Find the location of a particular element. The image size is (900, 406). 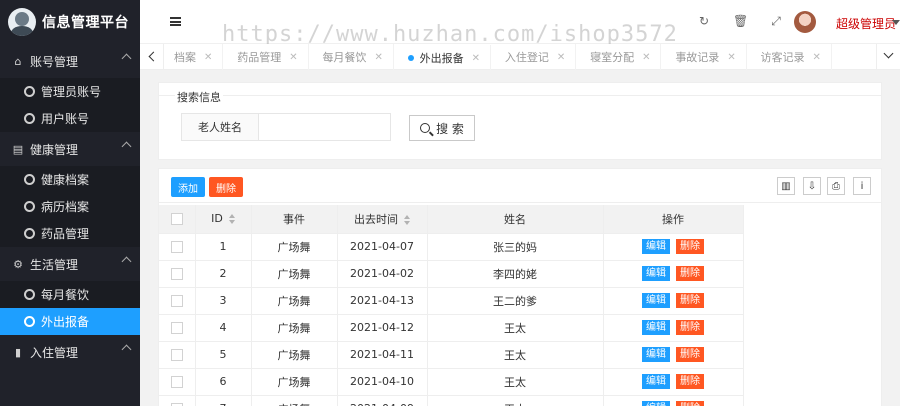

sidebar-item-user-account: 用户账号 is located at coordinates (70, 118).